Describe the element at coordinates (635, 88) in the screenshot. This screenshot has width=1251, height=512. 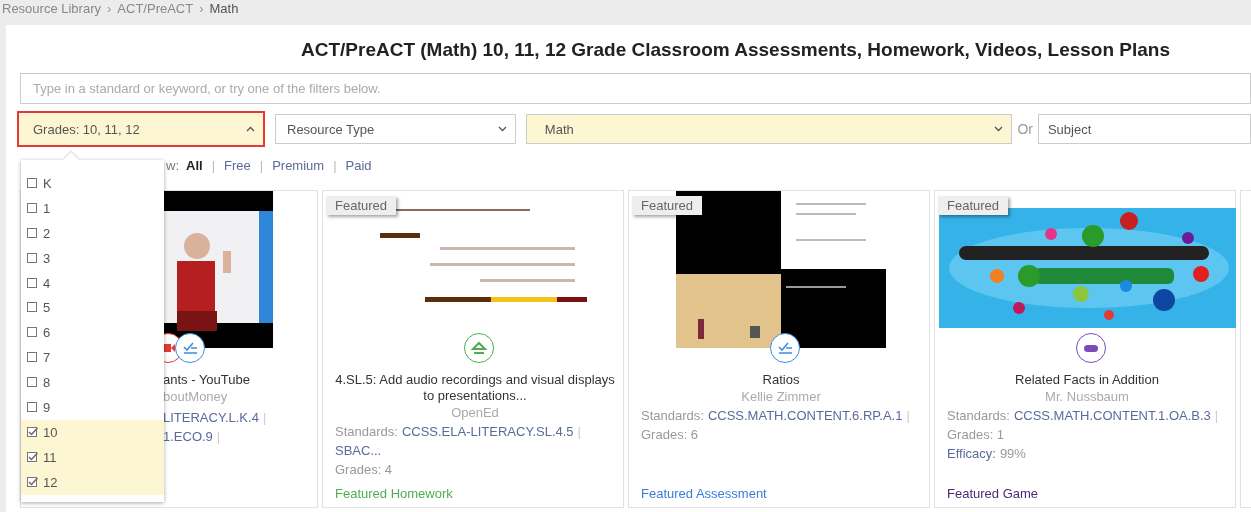
I see `search-field: Type in a standard or keyword, or try one of the filters below.` at that location.